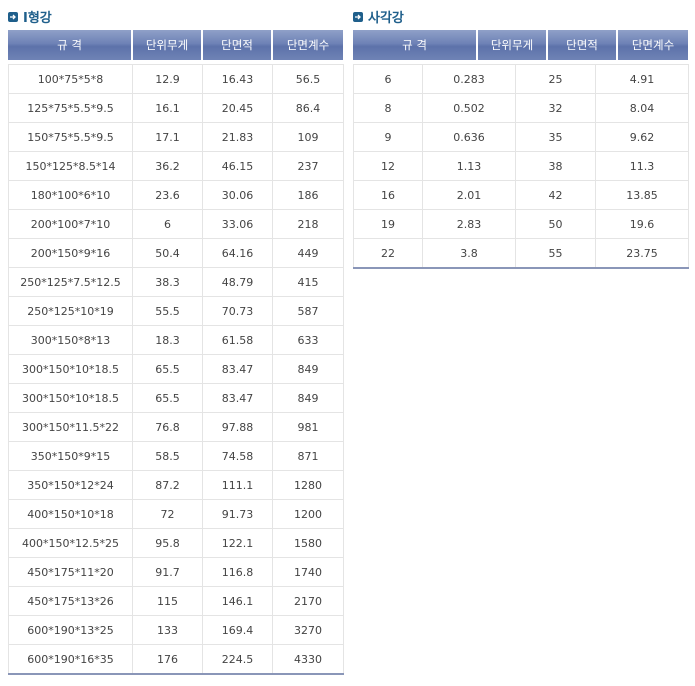  What do you see at coordinates (176, 456) in the screenshot?
I see `table-row: 350*150*9*15 58.5 74.58 871` at bounding box center [176, 456].